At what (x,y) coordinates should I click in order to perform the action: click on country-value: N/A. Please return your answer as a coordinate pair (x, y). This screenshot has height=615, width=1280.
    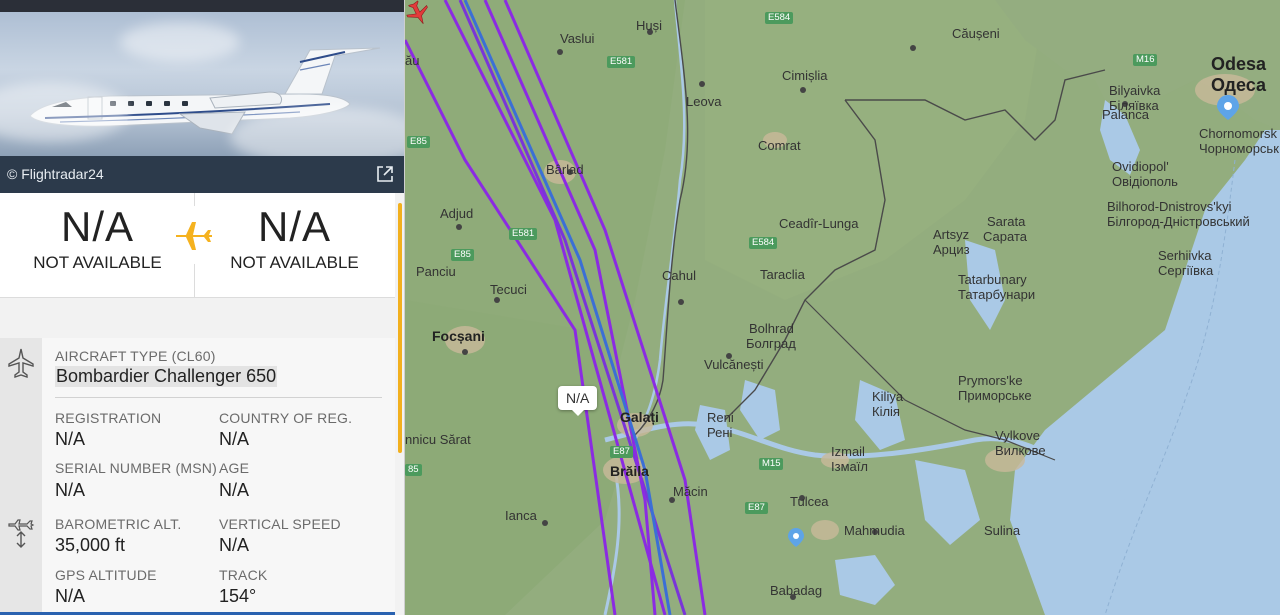
    Looking at the image, I should click on (234, 439).